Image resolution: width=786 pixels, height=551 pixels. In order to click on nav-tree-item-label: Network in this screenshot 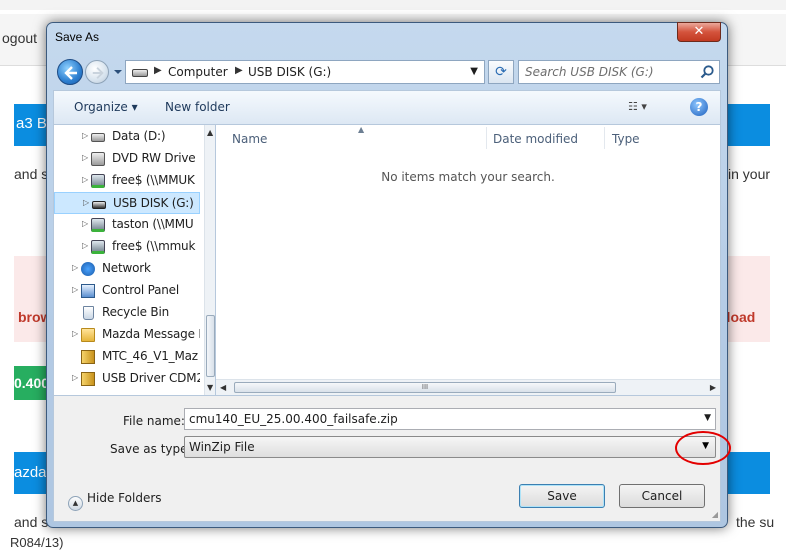, I will do `click(126, 268)`.